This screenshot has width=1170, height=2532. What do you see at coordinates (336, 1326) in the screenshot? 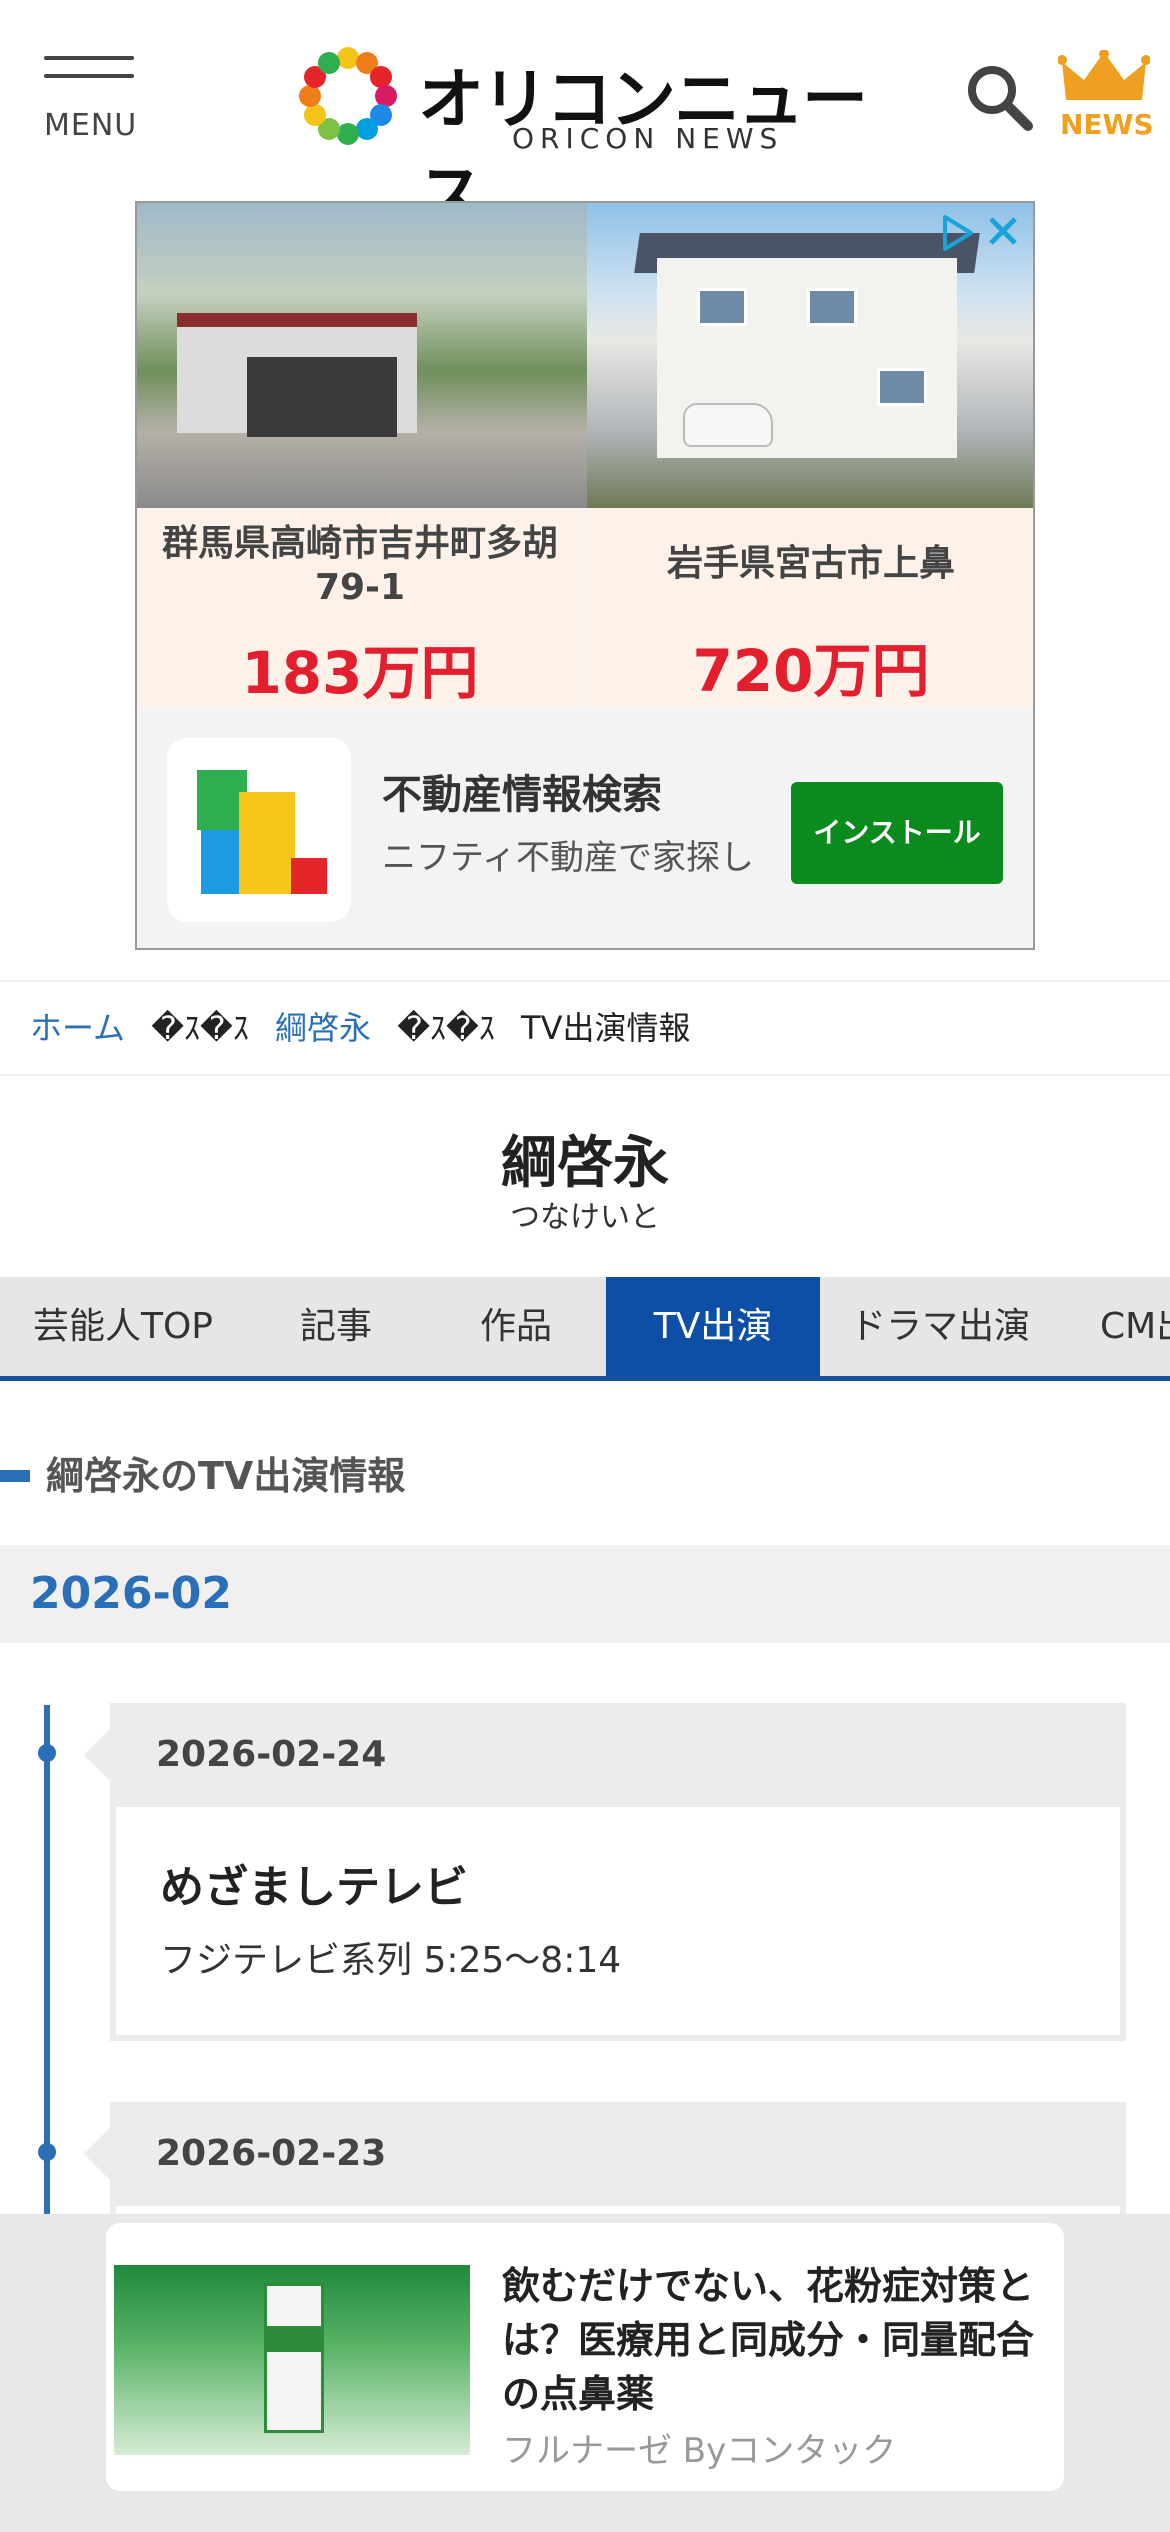
I see `tab-articles: 記事` at bounding box center [336, 1326].